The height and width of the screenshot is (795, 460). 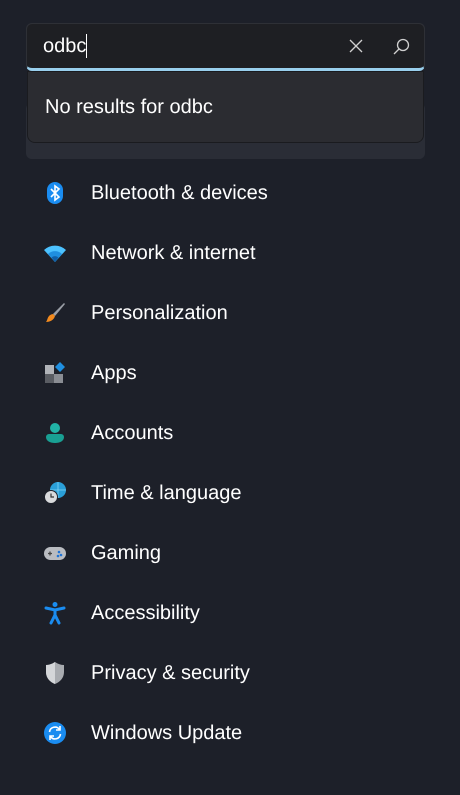 What do you see at coordinates (230, 373) in the screenshot?
I see `nav-item: Apps` at bounding box center [230, 373].